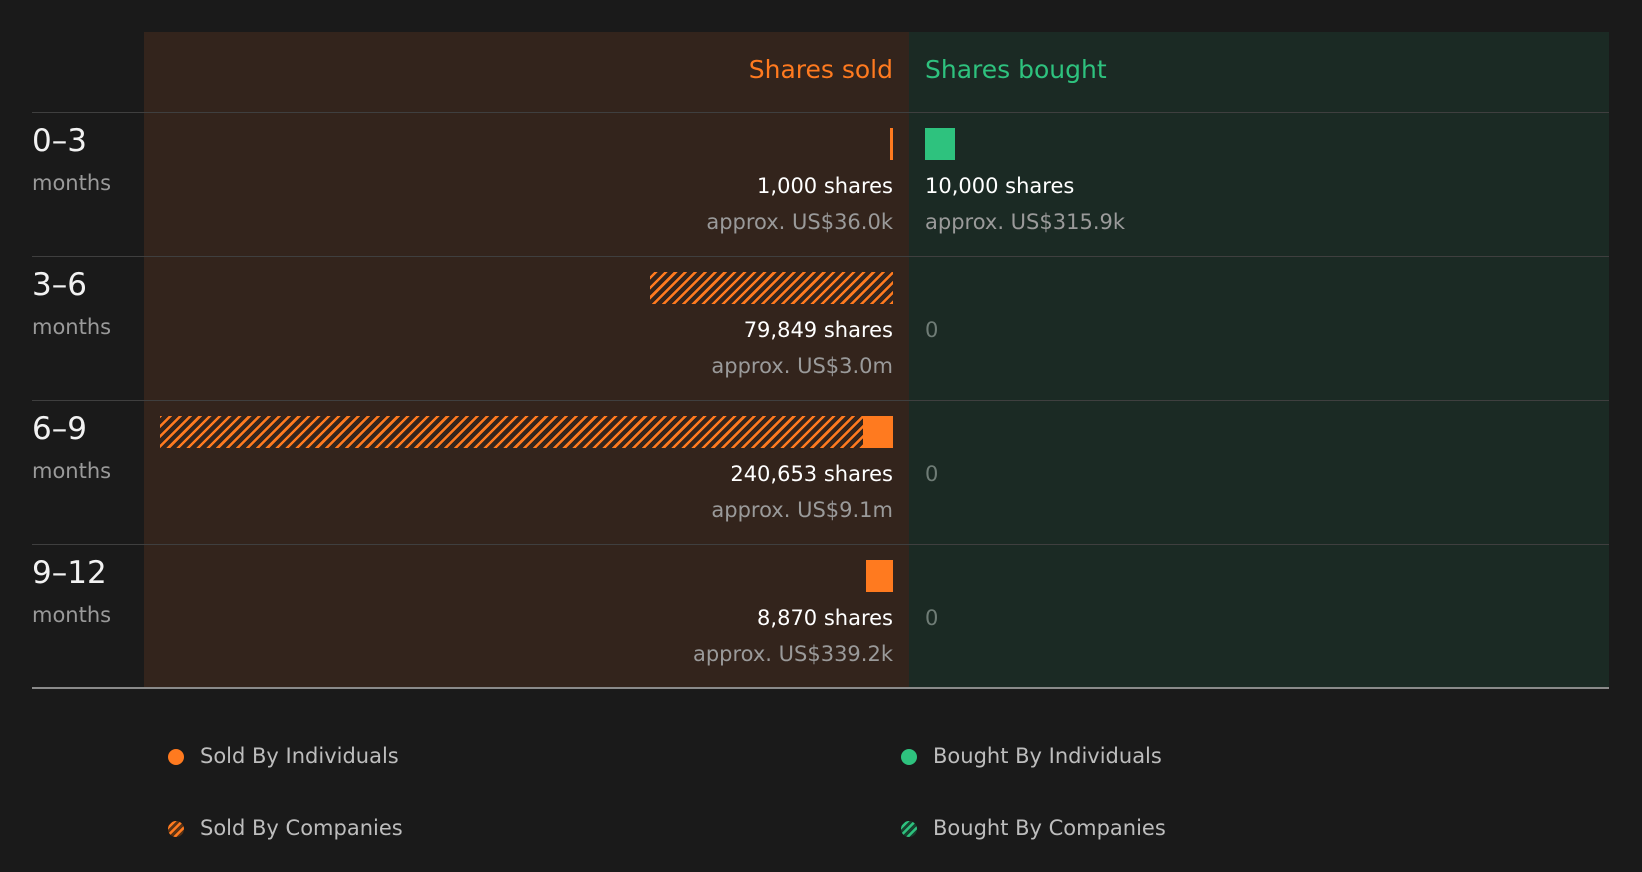 Image resolution: width=1642 pixels, height=872 pixels. What do you see at coordinates (299, 756) in the screenshot?
I see `legend-label: Sold By Individuals` at bounding box center [299, 756].